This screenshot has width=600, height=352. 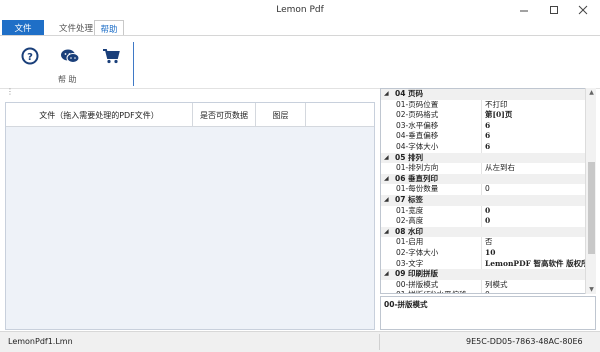 What do you see at coordinates (224, 115) in the screenshot?
I see `column-header-page-data: 是否可页数据` at bounding box center [224, 115].